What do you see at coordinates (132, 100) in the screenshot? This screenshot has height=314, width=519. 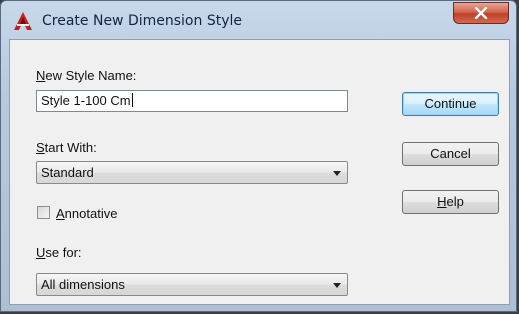 I see `text-caret` at bounding box center [132, 100].